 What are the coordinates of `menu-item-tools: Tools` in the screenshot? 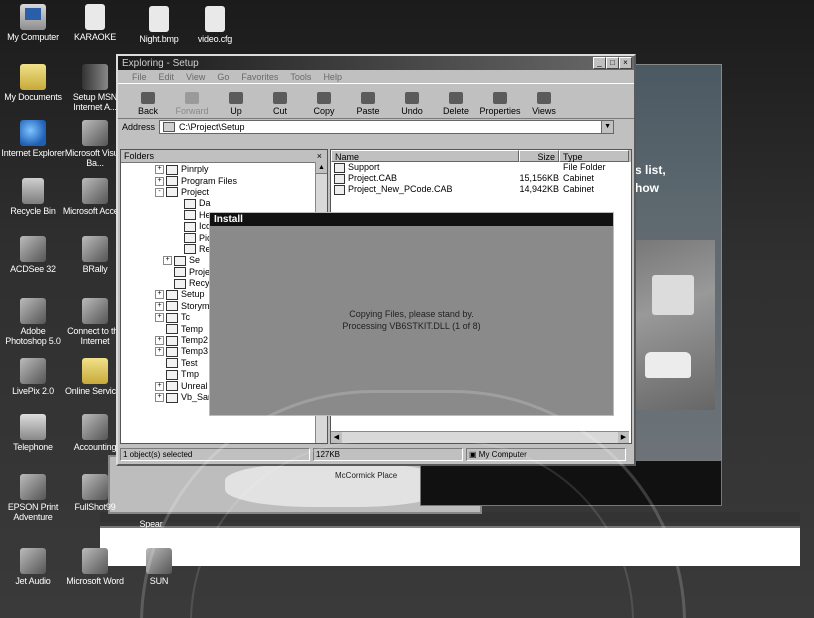 It's located at (300, 77).